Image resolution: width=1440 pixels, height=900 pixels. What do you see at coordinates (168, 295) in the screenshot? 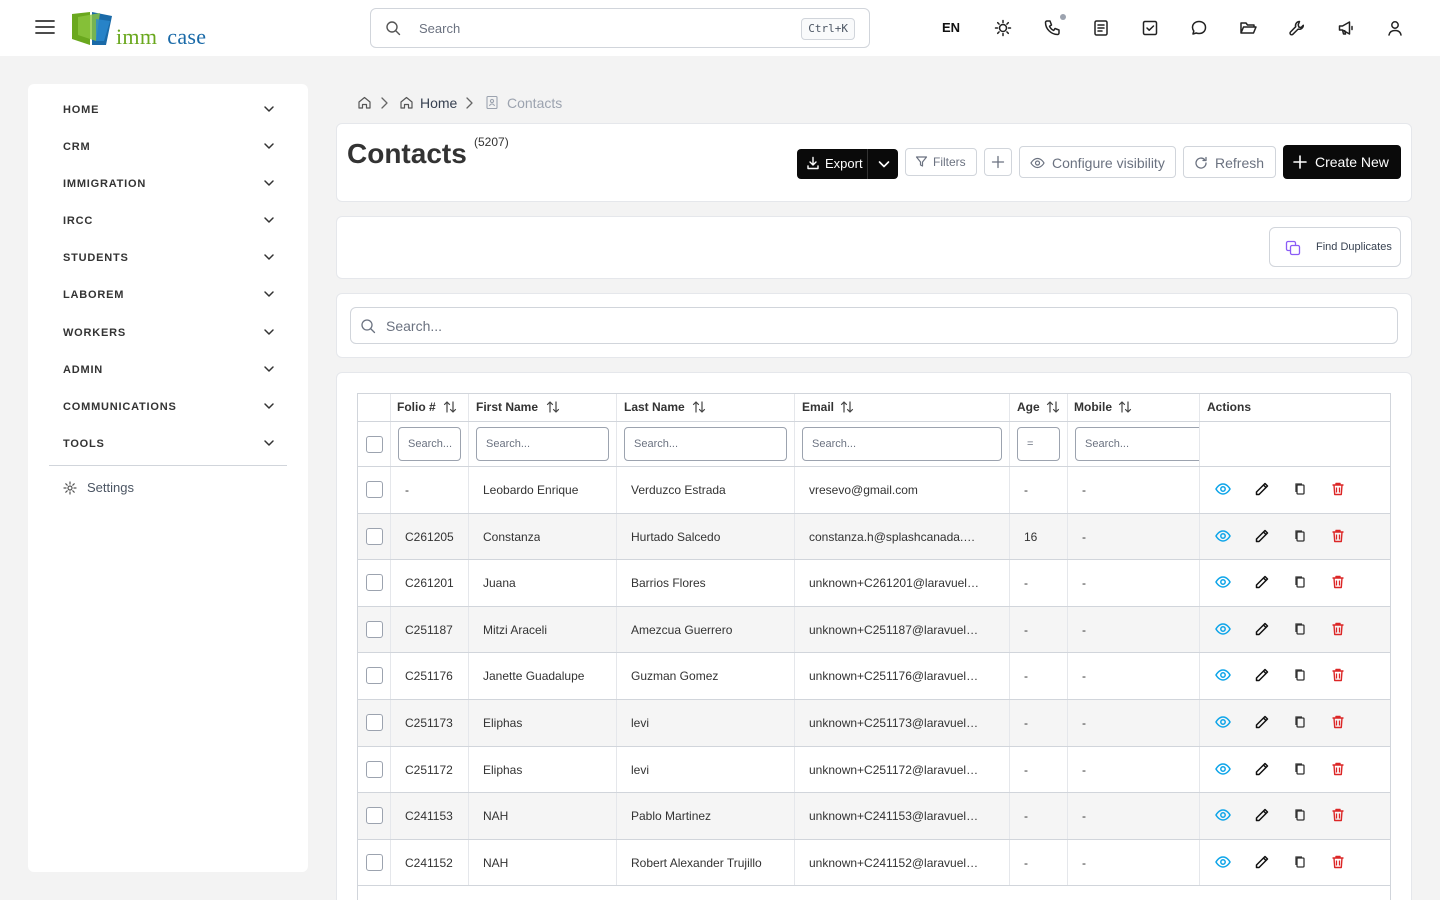
I see `sidebar-item-laborem: LABOREM` at bounding box center [168, 295].